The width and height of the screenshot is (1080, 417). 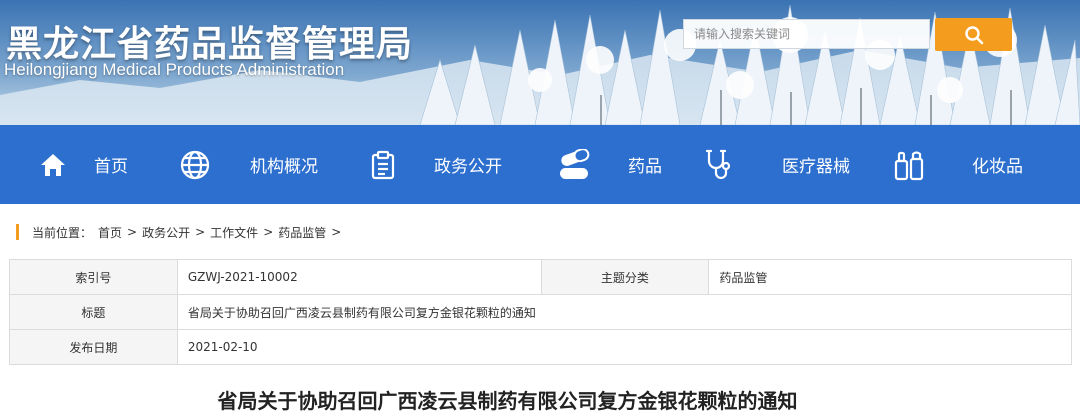 I want to click on nav-label: 药品, so click(x=645, y=167).